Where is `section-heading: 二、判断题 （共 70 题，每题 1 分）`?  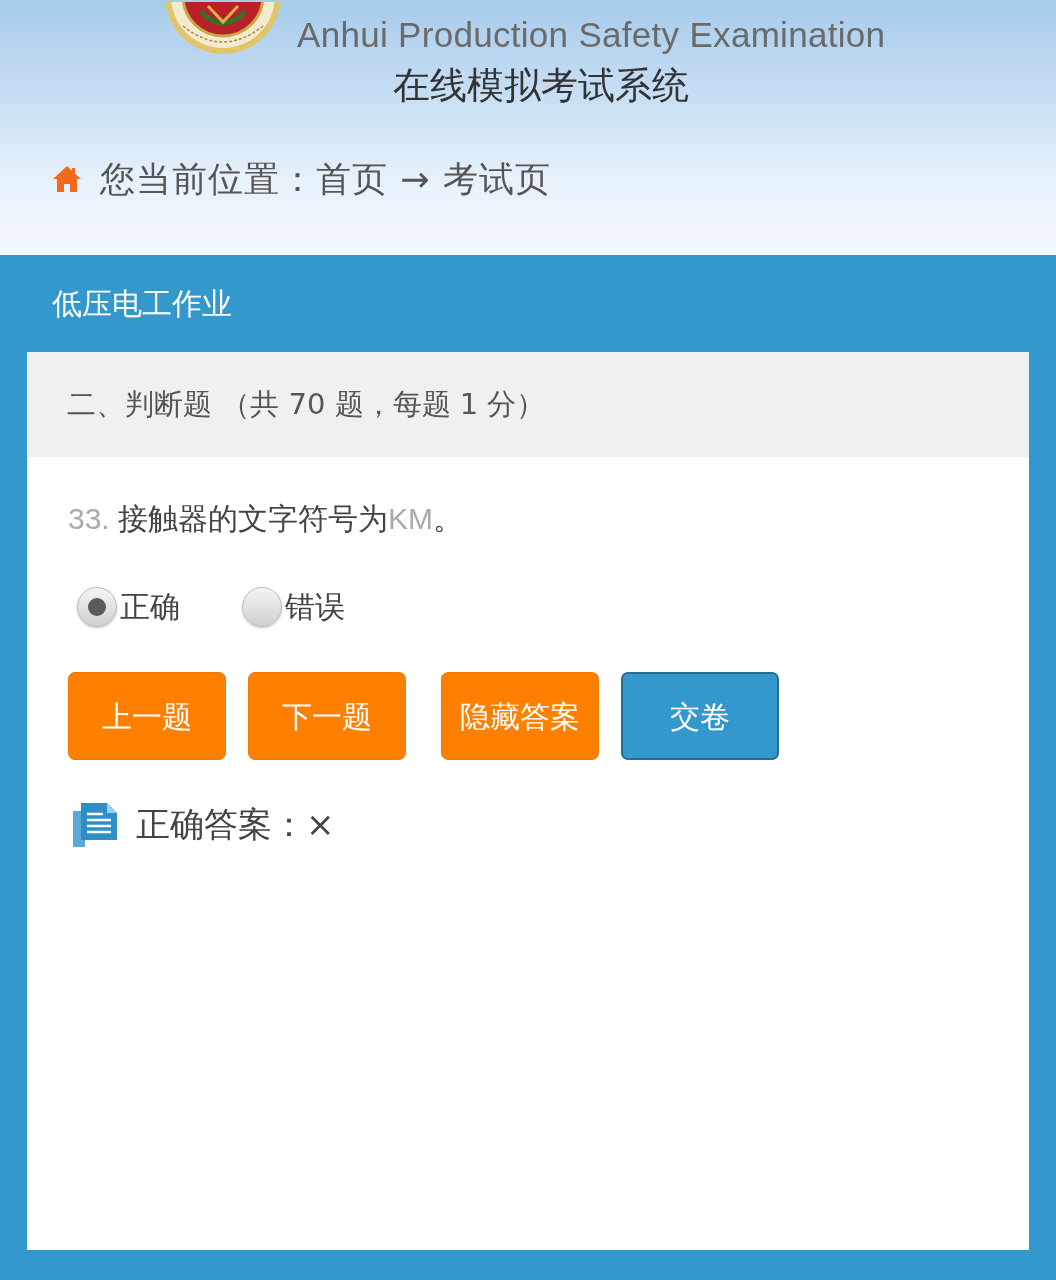
section-heading: 二、判断题 （共 70 题，每题 1 分） is located at coordinates (528, 404).